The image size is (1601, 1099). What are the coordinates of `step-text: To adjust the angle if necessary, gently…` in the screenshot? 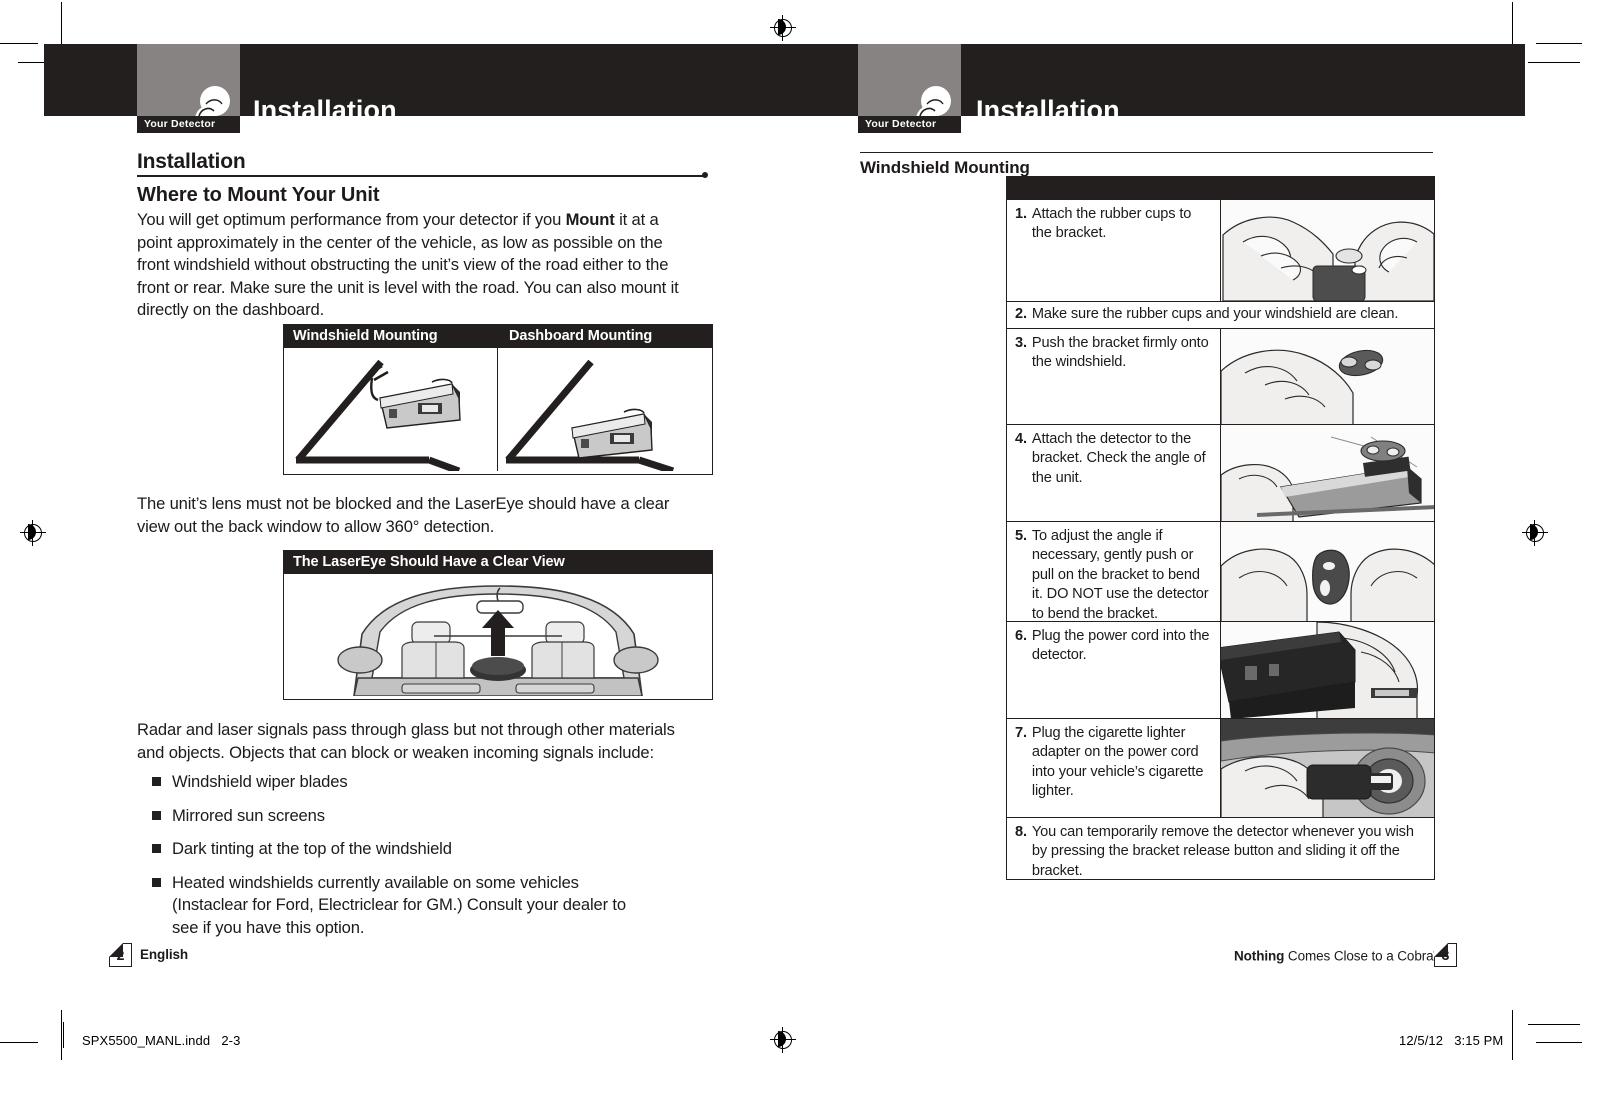 It's located at (1120, 575).